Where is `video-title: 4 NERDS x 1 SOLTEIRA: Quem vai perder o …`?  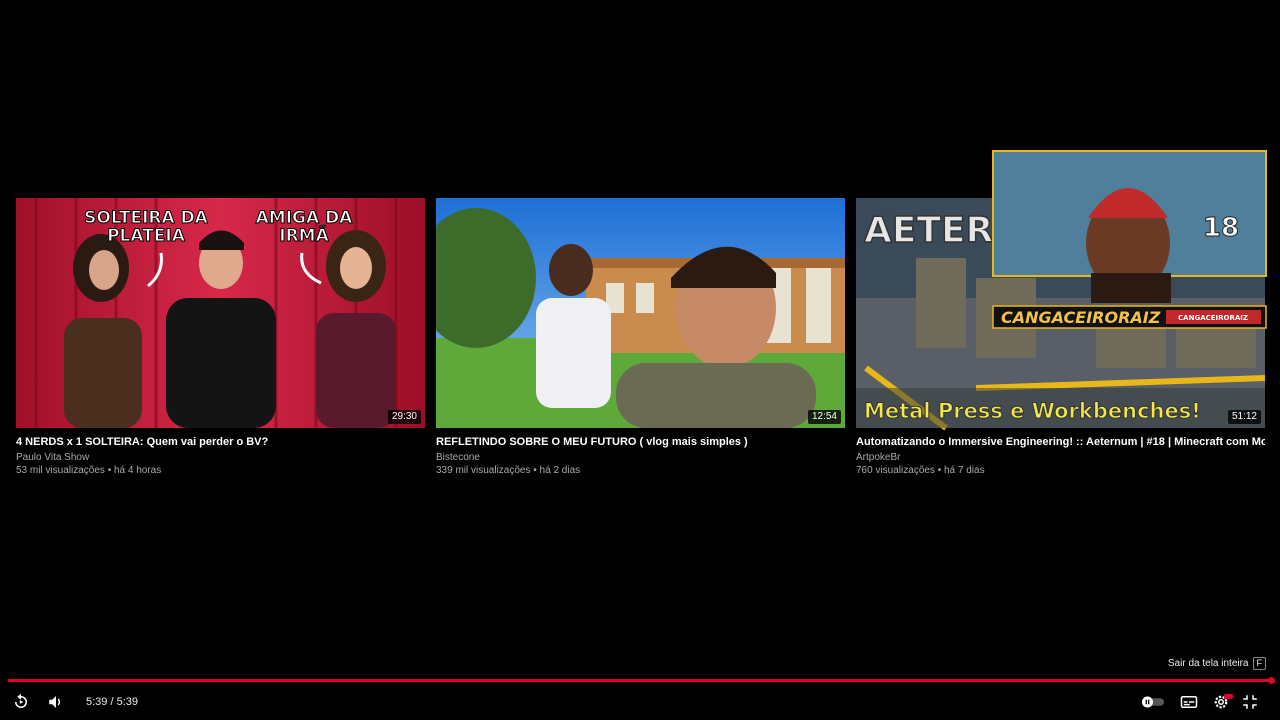
video-title: 4 NERDS x 1 SOLTEIRA: Quem vai perder o … is located at coordinates (220, 442).